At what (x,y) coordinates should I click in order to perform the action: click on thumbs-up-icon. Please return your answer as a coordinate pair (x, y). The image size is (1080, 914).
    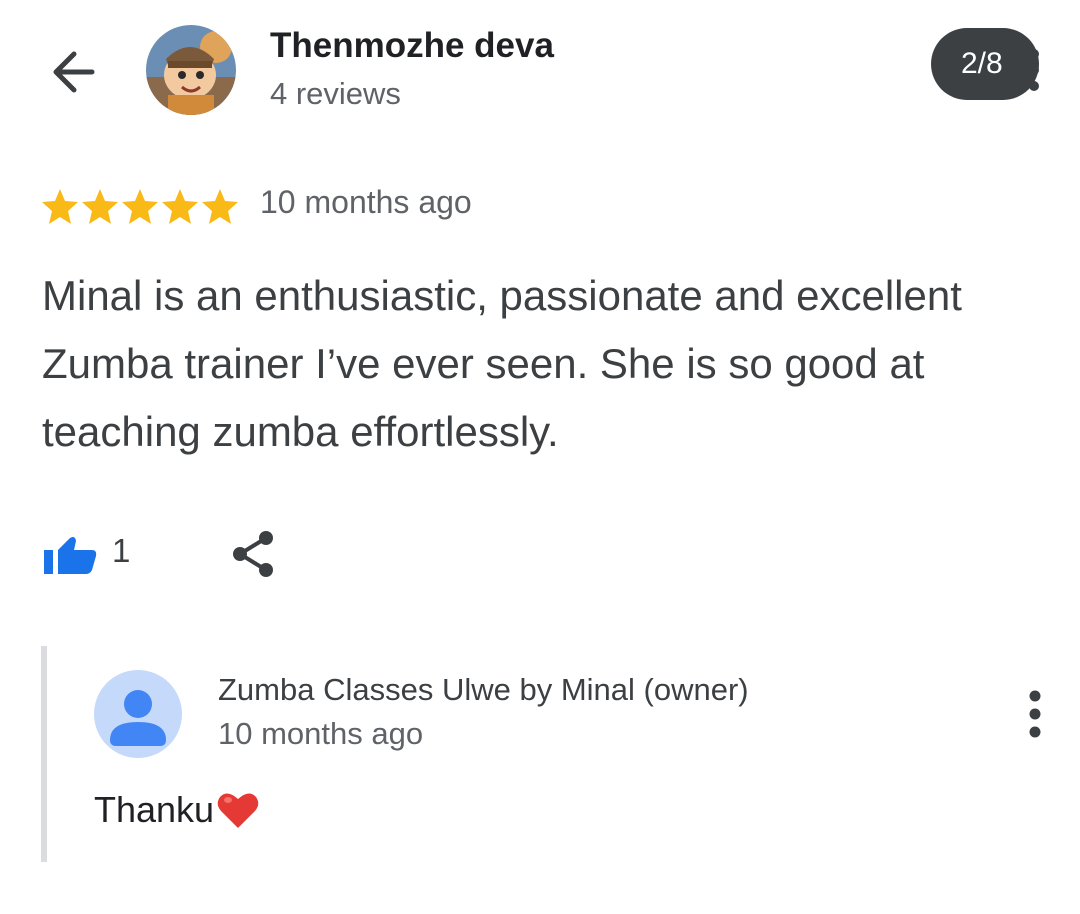
    Looking at the image, I should click on (70, 555).